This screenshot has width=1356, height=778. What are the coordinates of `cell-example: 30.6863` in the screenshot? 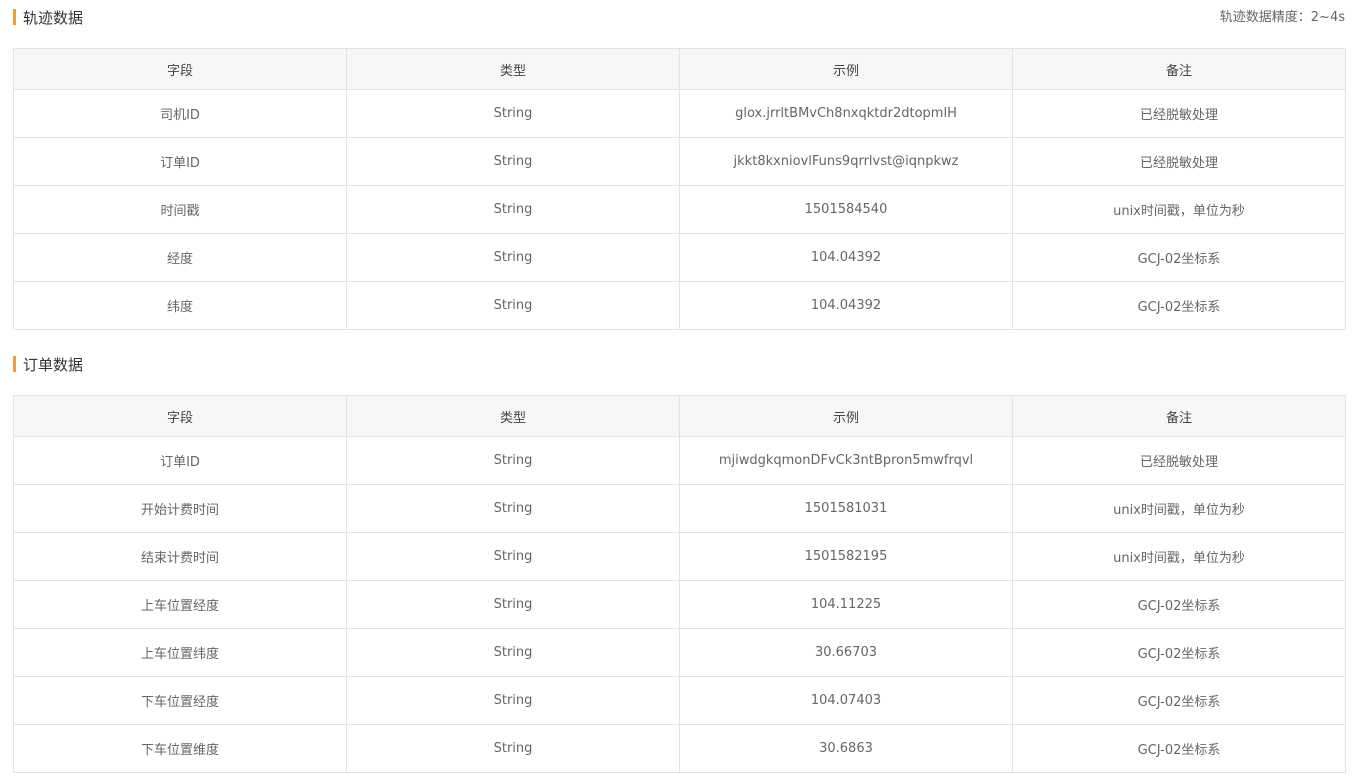 It's located at (846, 748).